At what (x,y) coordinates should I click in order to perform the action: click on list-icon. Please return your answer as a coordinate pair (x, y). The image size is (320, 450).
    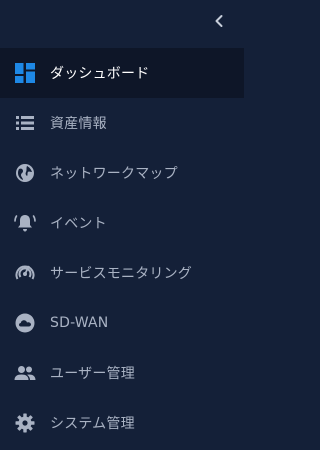
    Looking at the image, I should click on (25, 123).